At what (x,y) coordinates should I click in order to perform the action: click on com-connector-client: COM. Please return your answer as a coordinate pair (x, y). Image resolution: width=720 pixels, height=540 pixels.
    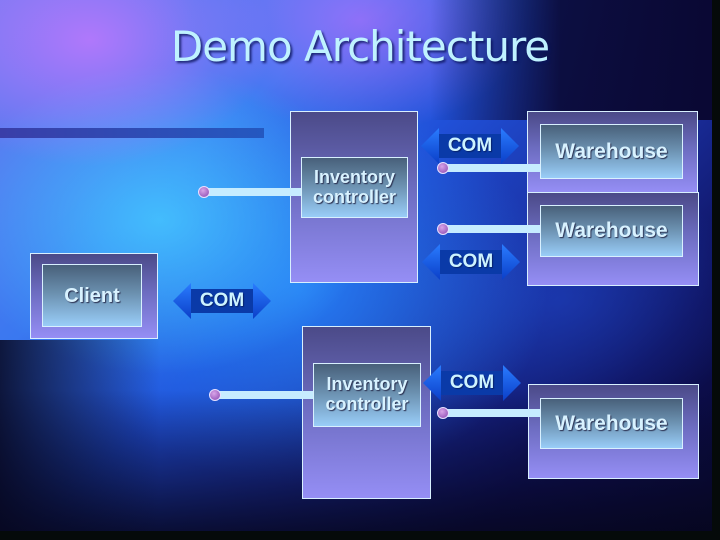
    Looking at the image, I should click on (222, 301).